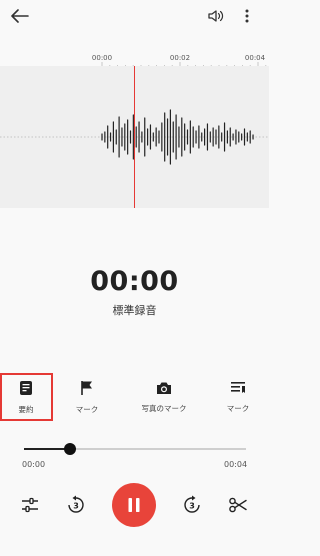 This screenshot has height=556, width=320. I want to click on trim-button, so click(238, 505).